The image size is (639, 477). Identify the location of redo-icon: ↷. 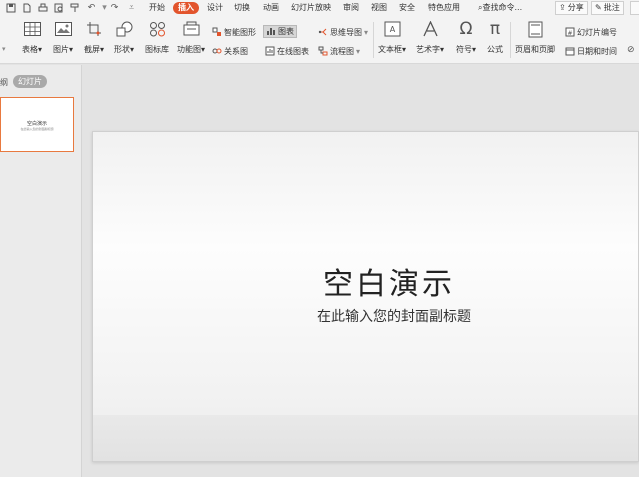
(114, 7).